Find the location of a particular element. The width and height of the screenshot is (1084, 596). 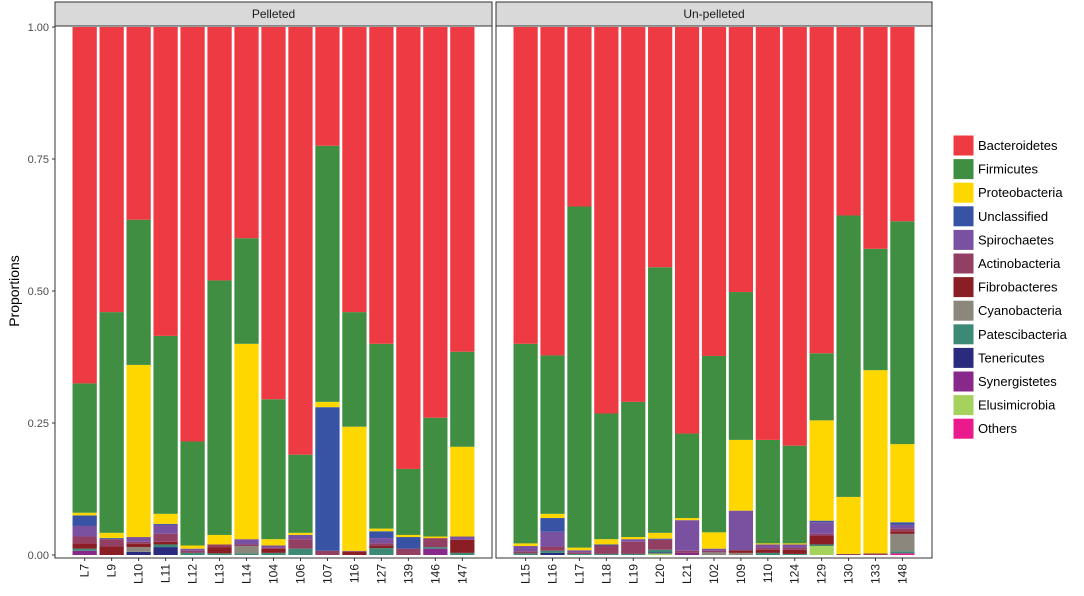

bar-L16 is located at coordinates (552, 291).